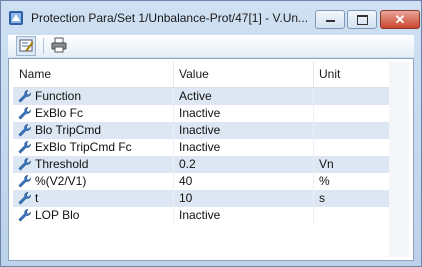 The image size is (422, 267). I want to click on param-unit: s, so click(322, 198).